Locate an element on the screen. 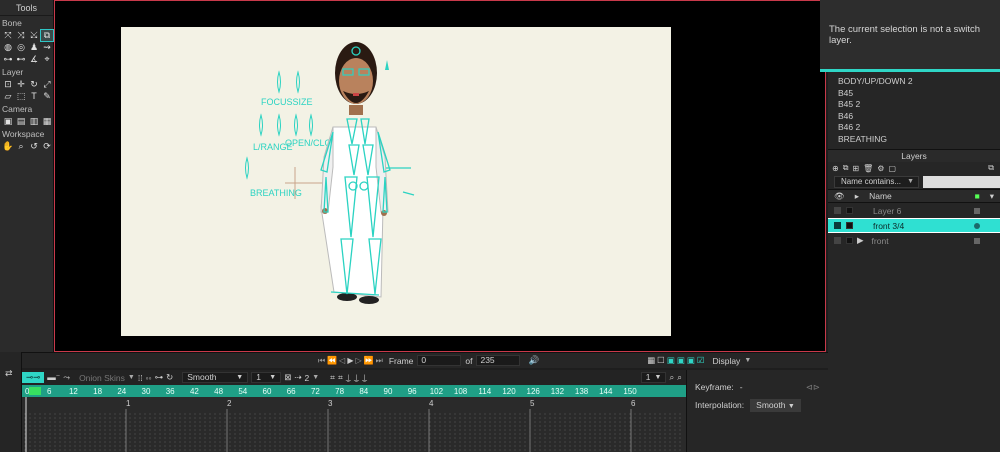 The height and width of the screenshot is (452, 1000). key-filter-1-icon: ⌗ is located at coordinates (332, 377).